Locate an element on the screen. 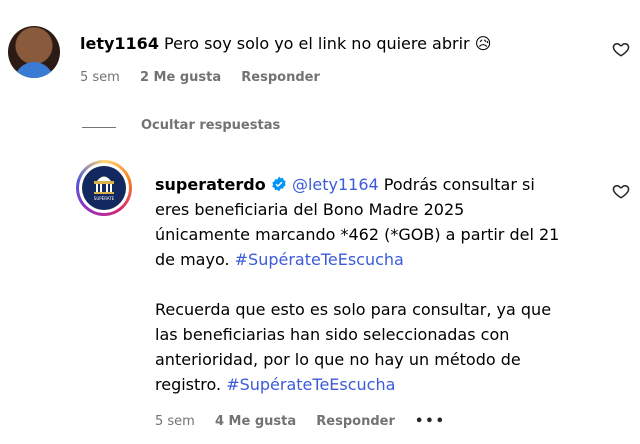 The image size is (640, 444). building-logo-icon: SUPÉRATE is located at coordinates (104, 188).